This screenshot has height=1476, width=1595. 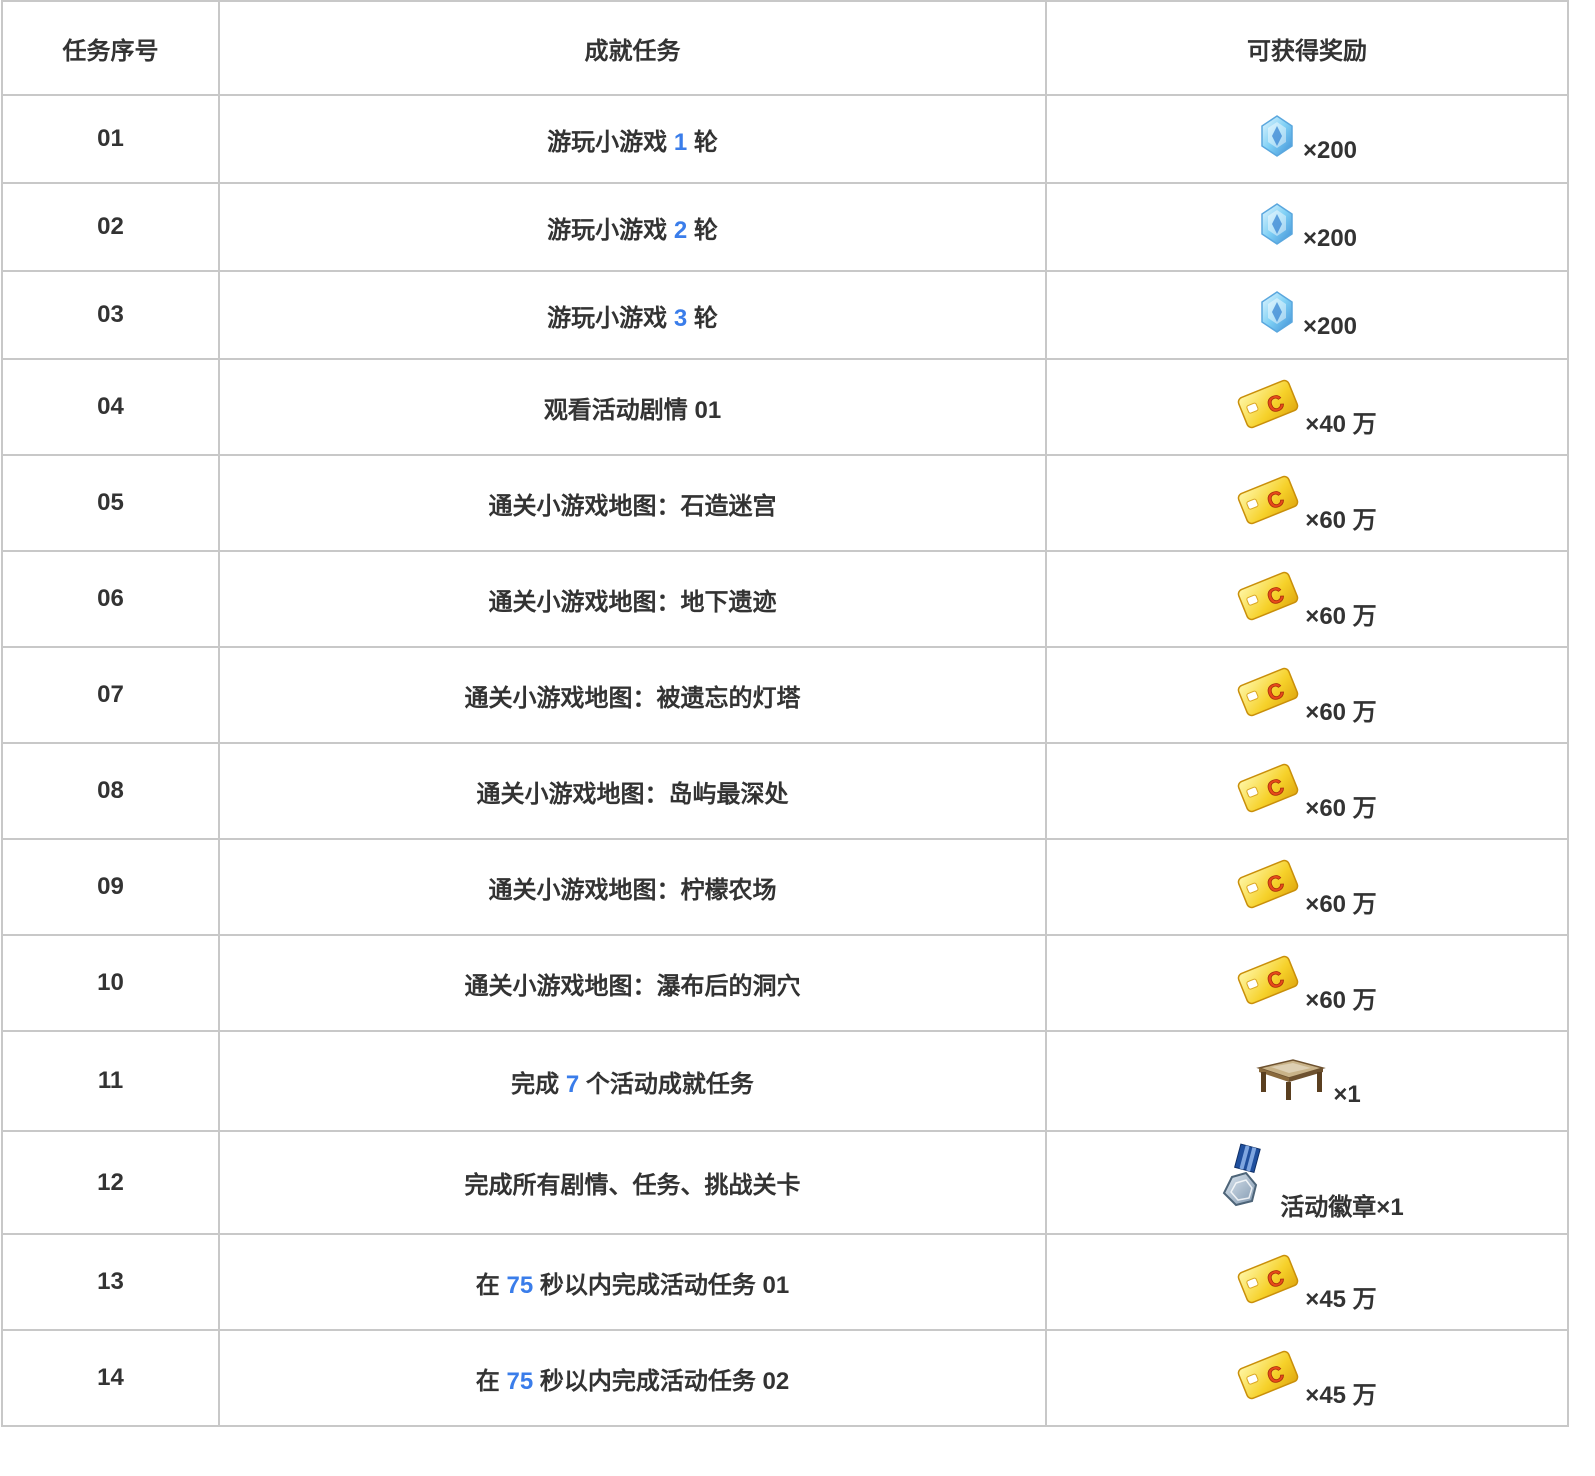 I want to click on table-row: 10 通关小游戏地图：瀑布后的洞穴 C ×60 万, so click(x=785, y=983).